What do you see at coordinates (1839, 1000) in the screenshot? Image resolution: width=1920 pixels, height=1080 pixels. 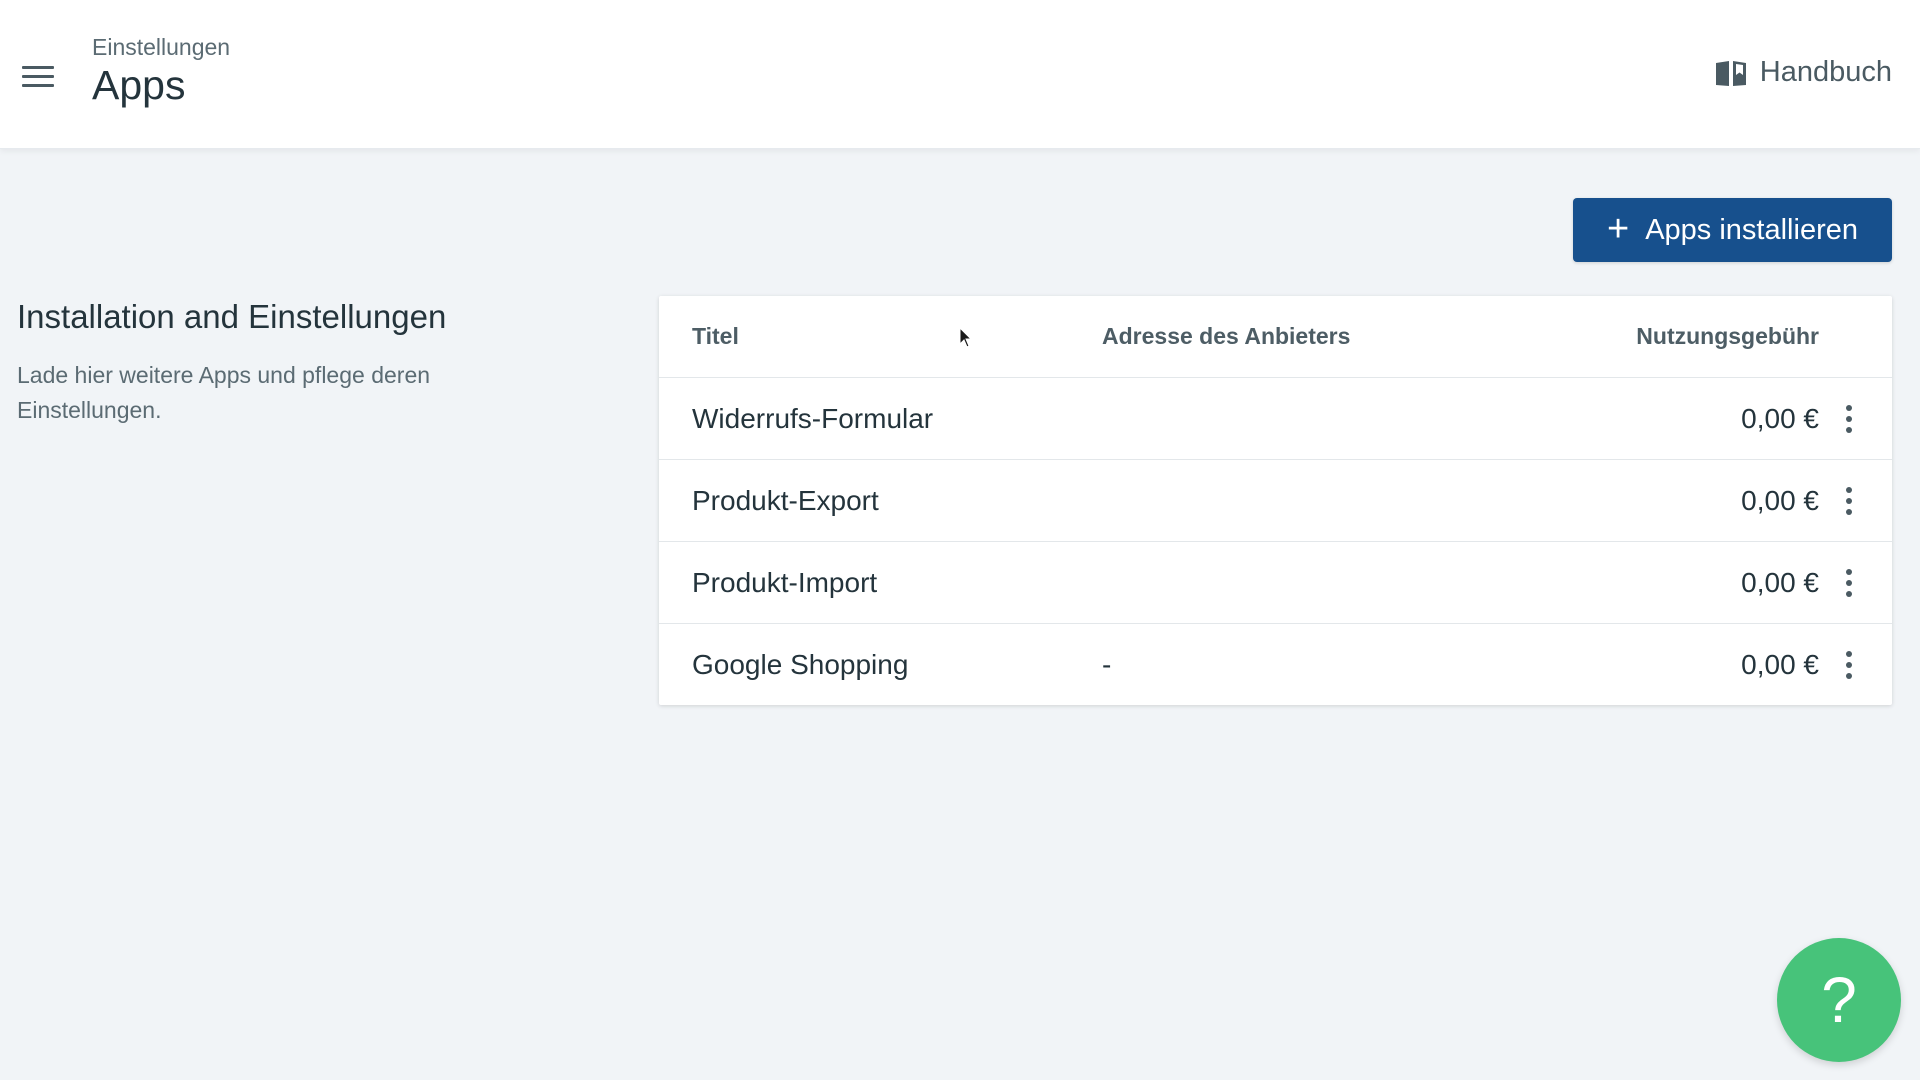 I see `help-button: ?` at bounding box center [1839, 1000].